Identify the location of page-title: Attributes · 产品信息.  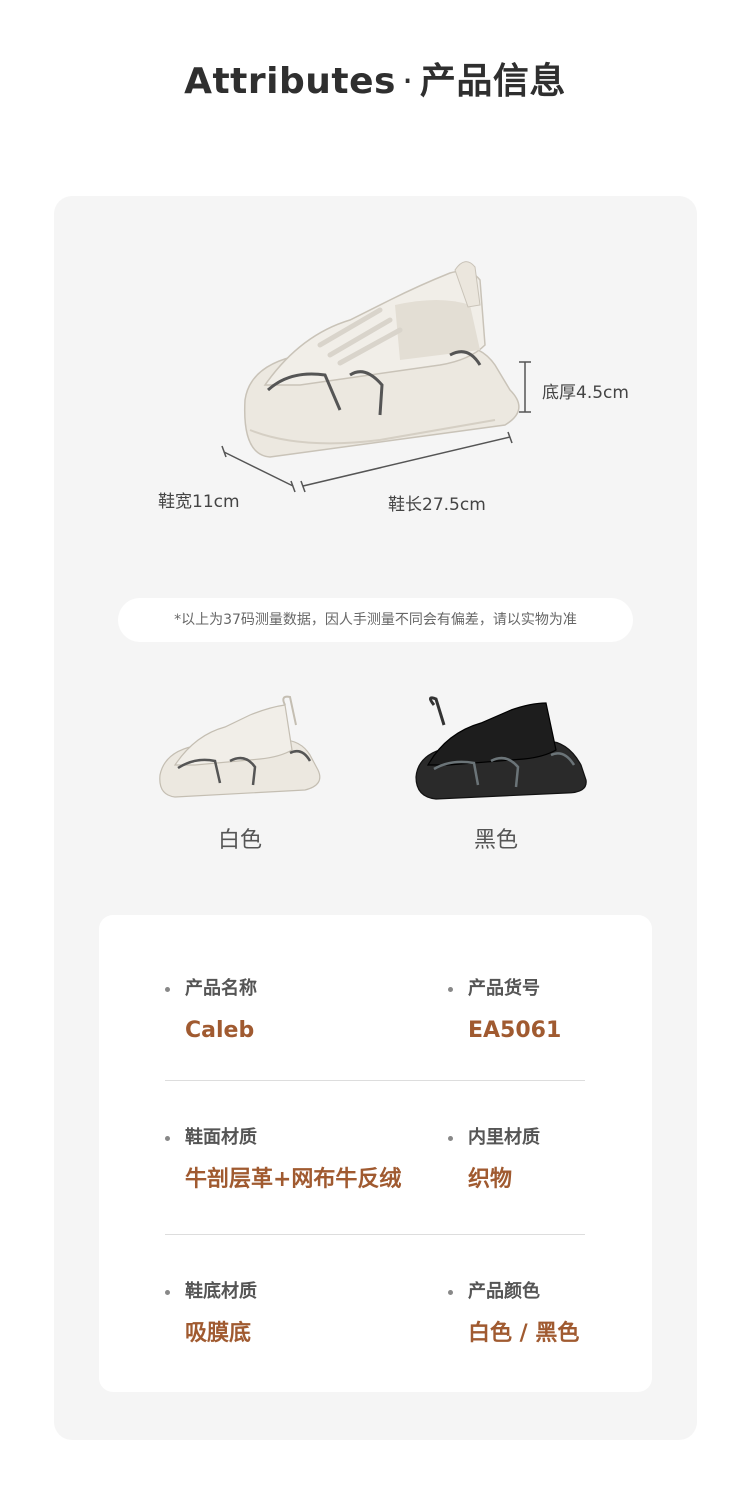
(375, 78).